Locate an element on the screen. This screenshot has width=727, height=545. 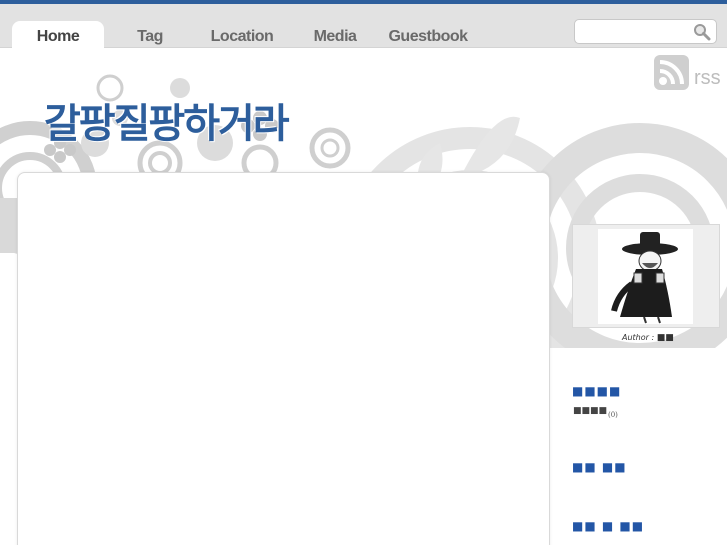
rss-label: rss is located at coordinates (707, 78).